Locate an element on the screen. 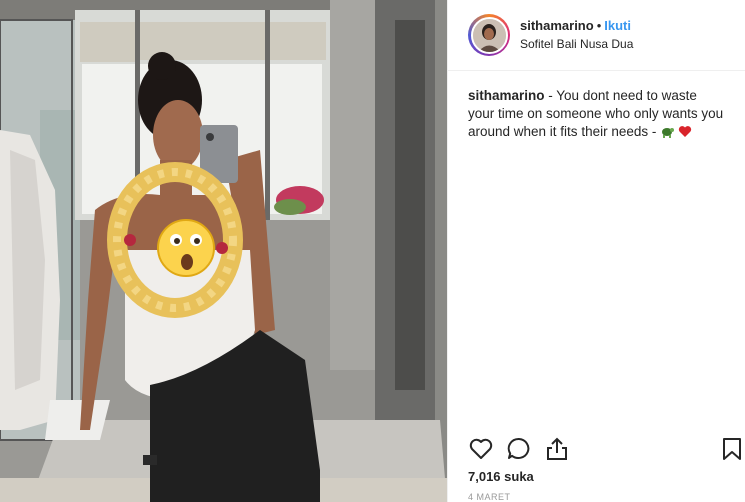 Image resolution: width=745 pixels, height=502 pixels. like-button is located at coordinates (481, 449).